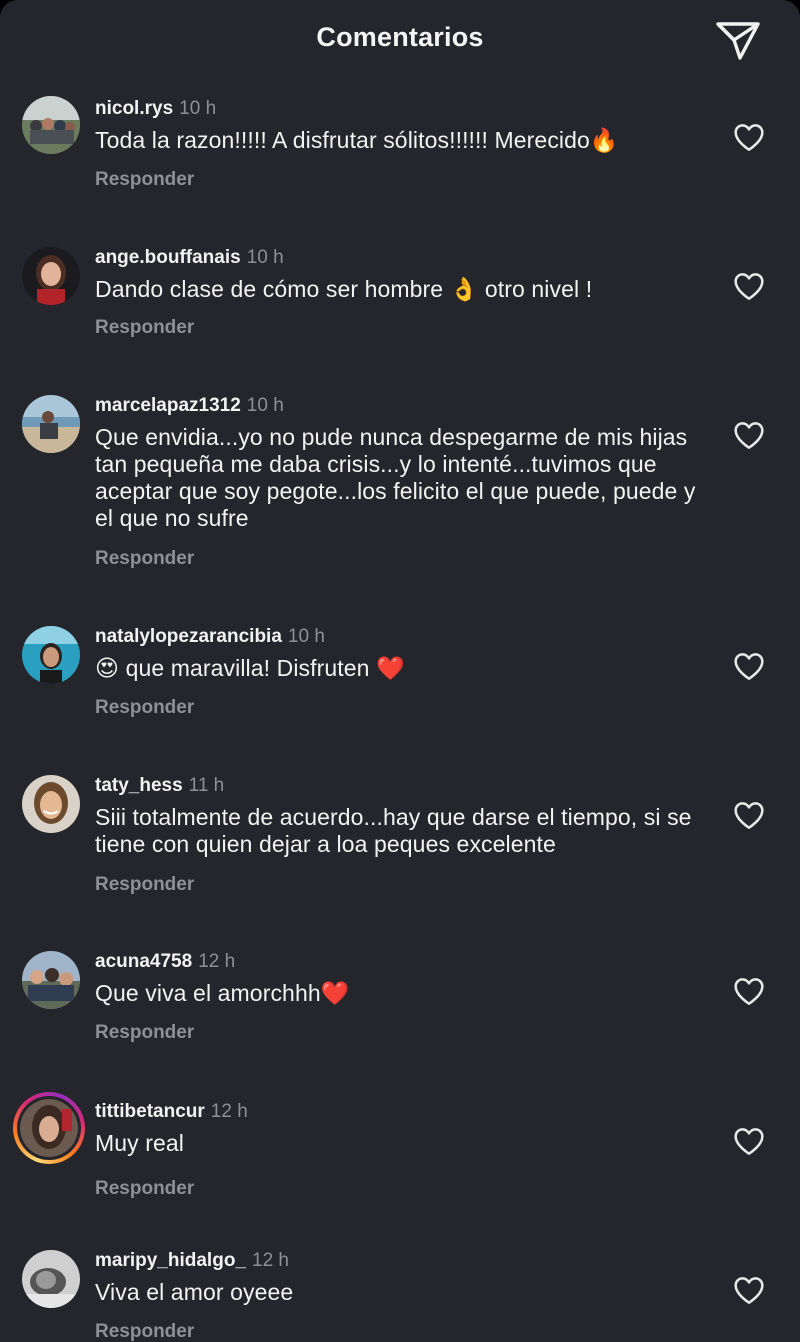 The width and height of the screenshot is (800, 1342). I want to click on paper-plane-icon, so click(738, 41).